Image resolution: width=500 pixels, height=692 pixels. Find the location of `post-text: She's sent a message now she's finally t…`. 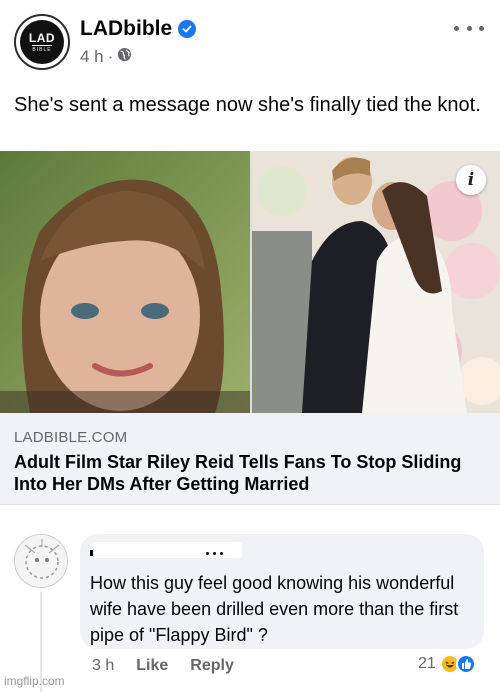

post-text: She's sent a message now she's finally t… is located at coordinates (247, 105).